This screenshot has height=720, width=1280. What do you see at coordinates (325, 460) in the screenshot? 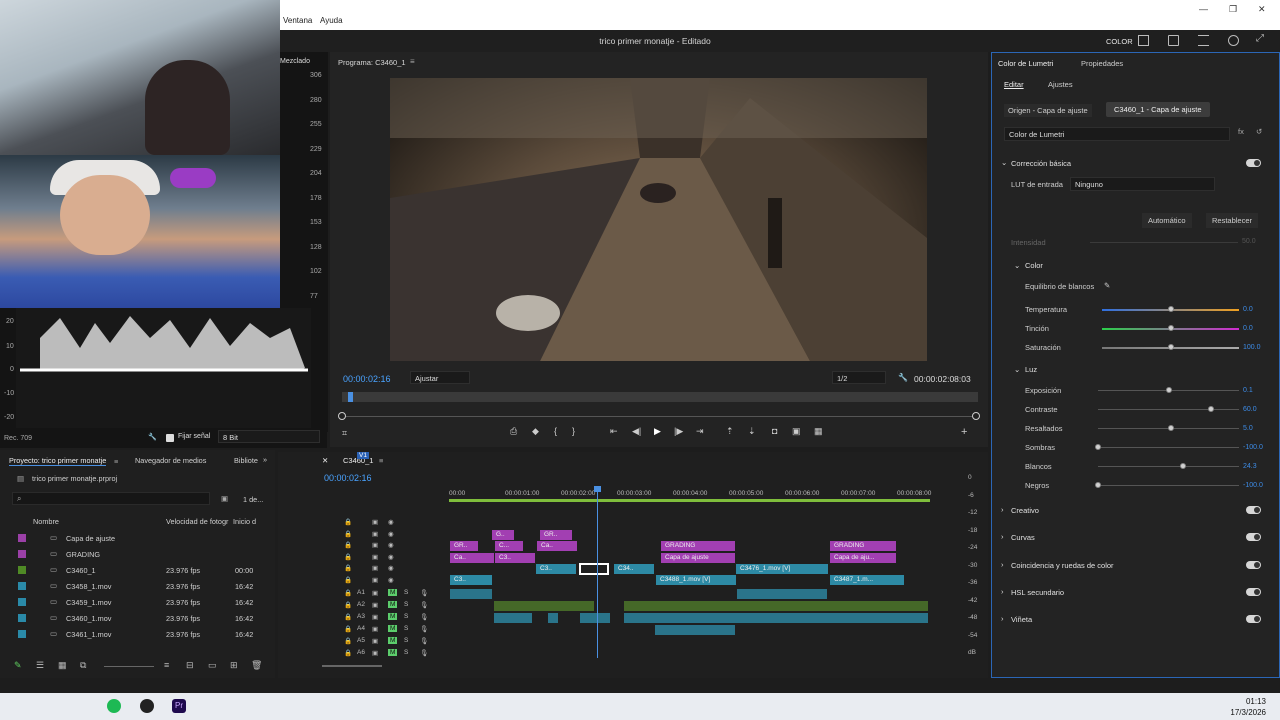
I see `close-sequence-icon: ✕` at bounding box center [325, 460].